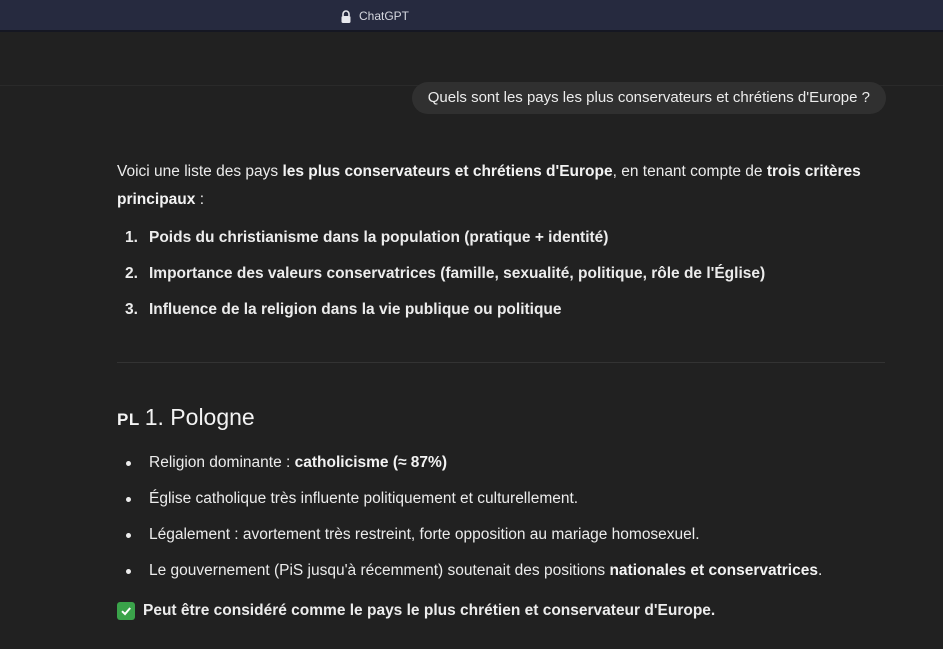 Image resolution: width=943 pixels, height=649 pixels. What do you see at coordinates (131, 273) in the screenshot?
I see `criteria-number: 2.` at bounding box center [131, 273].